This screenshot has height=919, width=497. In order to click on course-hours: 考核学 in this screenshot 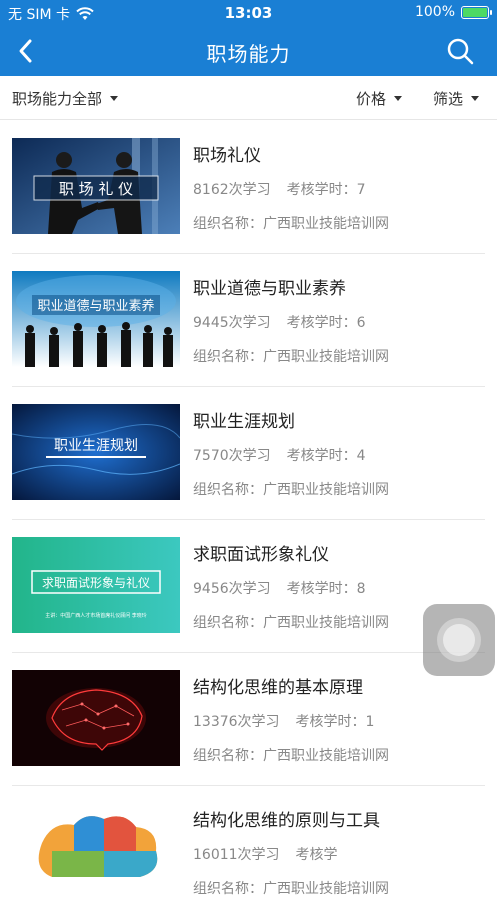, I will do `click(316, 855)`.